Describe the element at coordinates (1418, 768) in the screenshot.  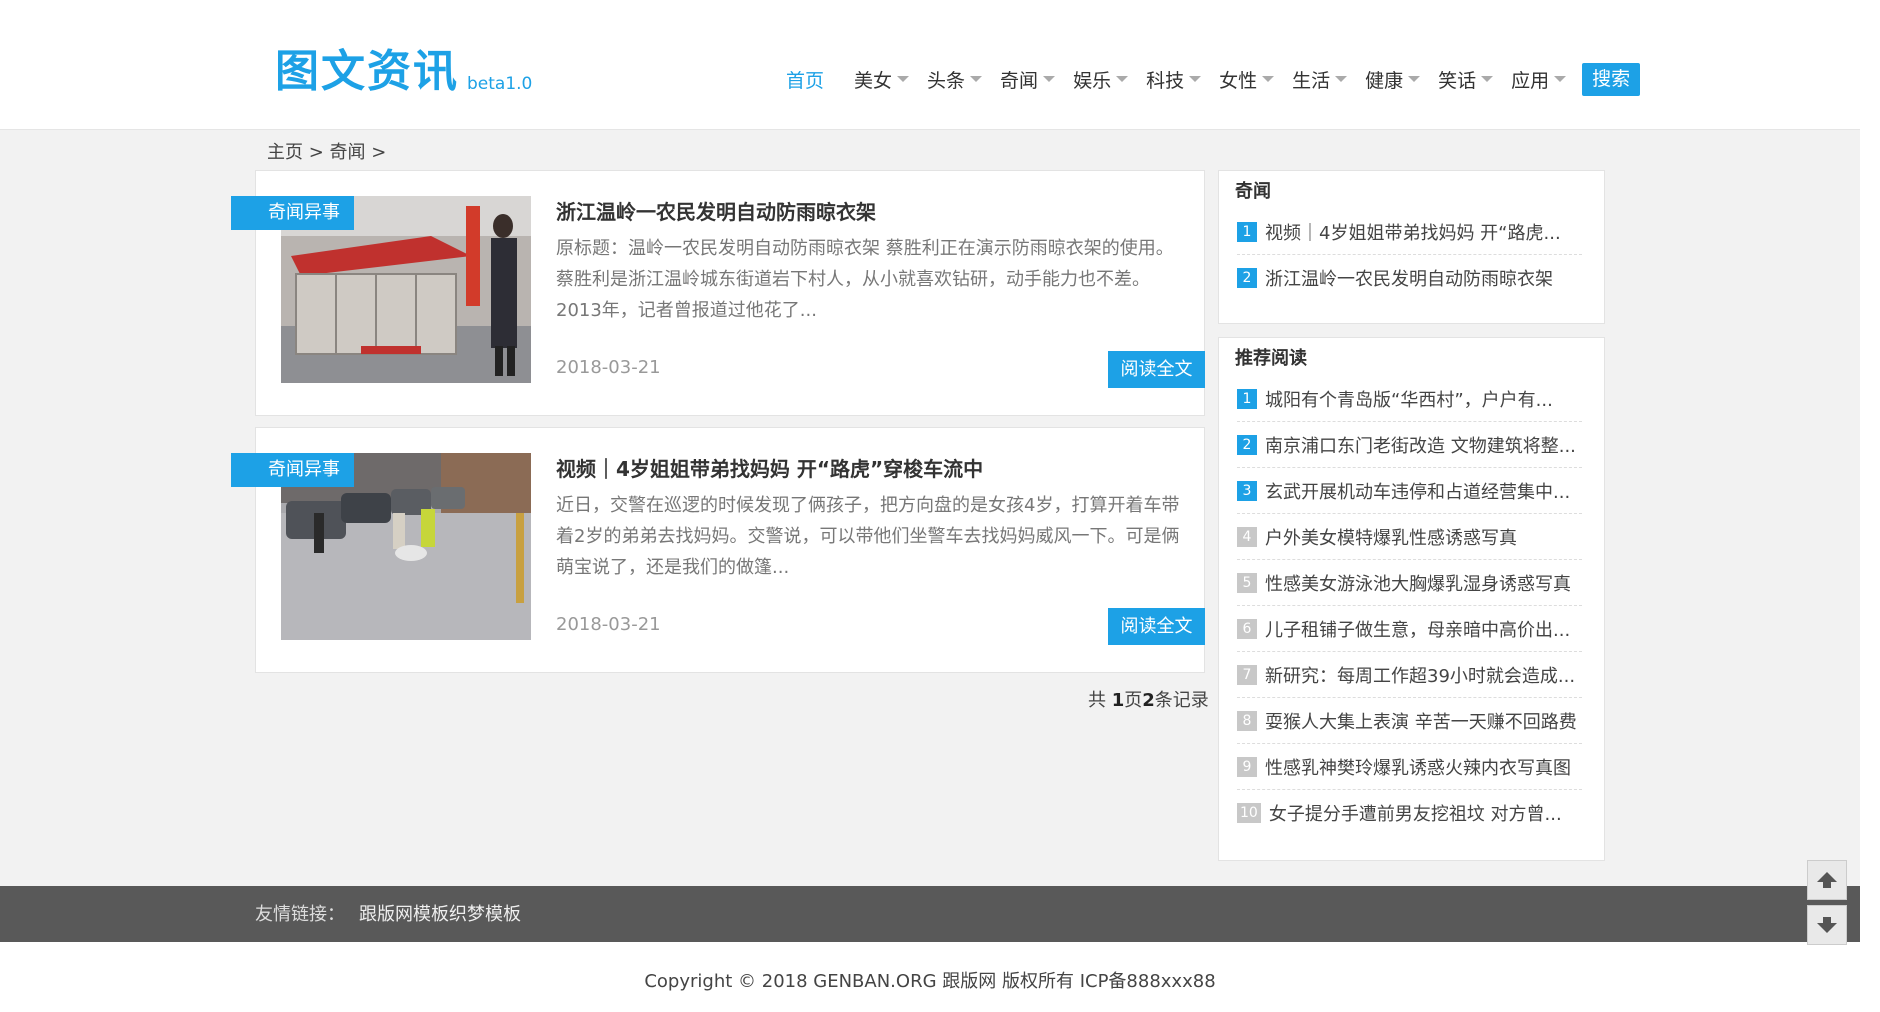
I see `sidebar-item-title: 性感乳神樊玲爆乳诱惑火辣内衣写真图` at that location.